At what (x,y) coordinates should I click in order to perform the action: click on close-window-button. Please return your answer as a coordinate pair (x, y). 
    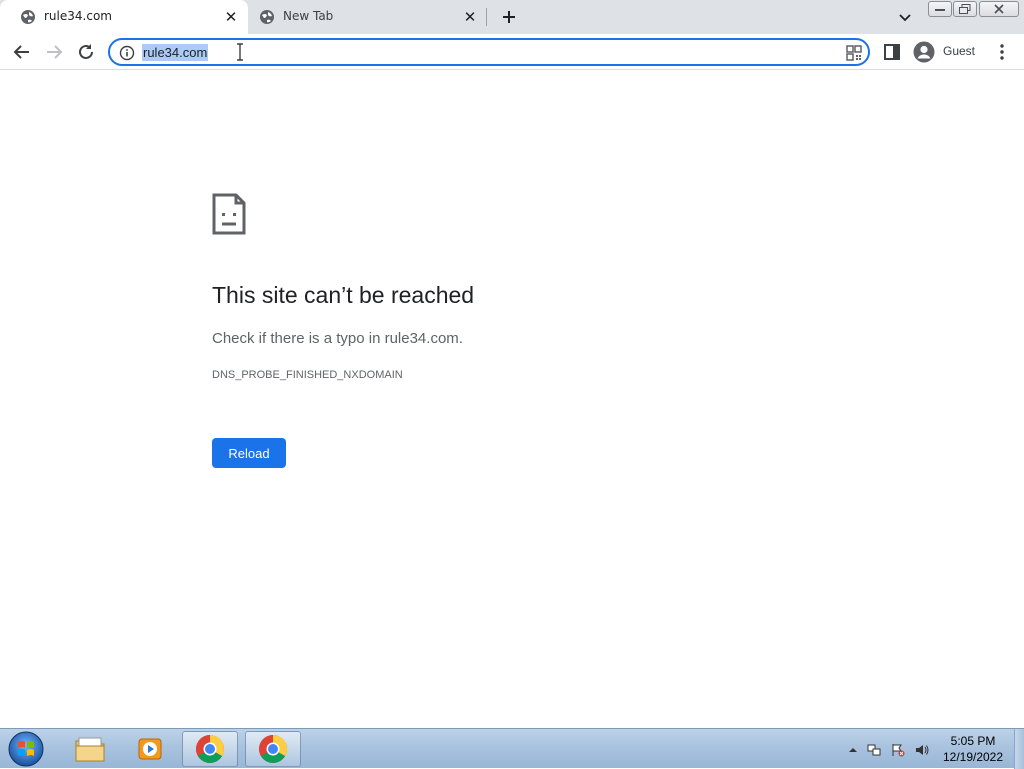
    Looking at the image, I should click on (999, 9).